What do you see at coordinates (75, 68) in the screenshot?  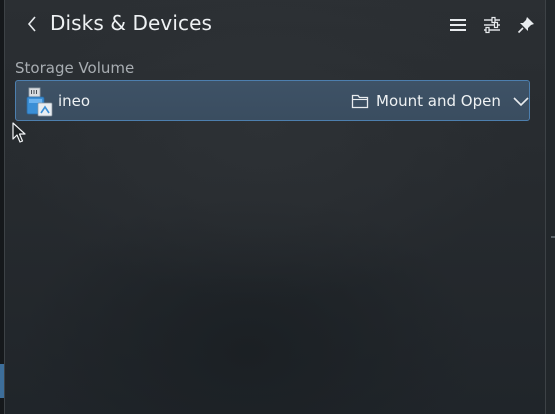 I see `section-heading: Storage Volume` at bounding box center [75, 68].